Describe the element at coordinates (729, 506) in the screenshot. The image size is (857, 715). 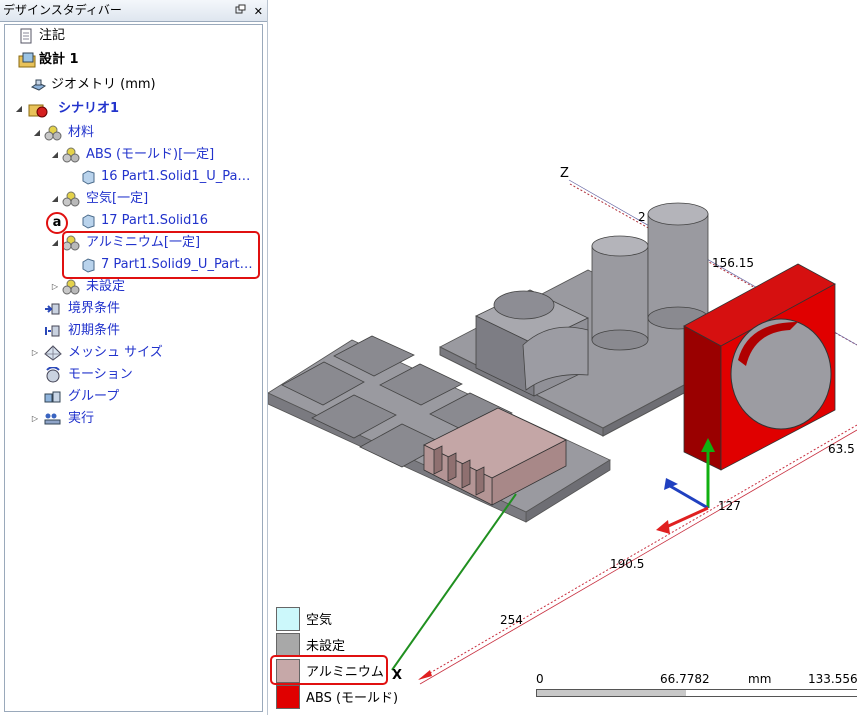
I see `dimension-127: 127` at that location.